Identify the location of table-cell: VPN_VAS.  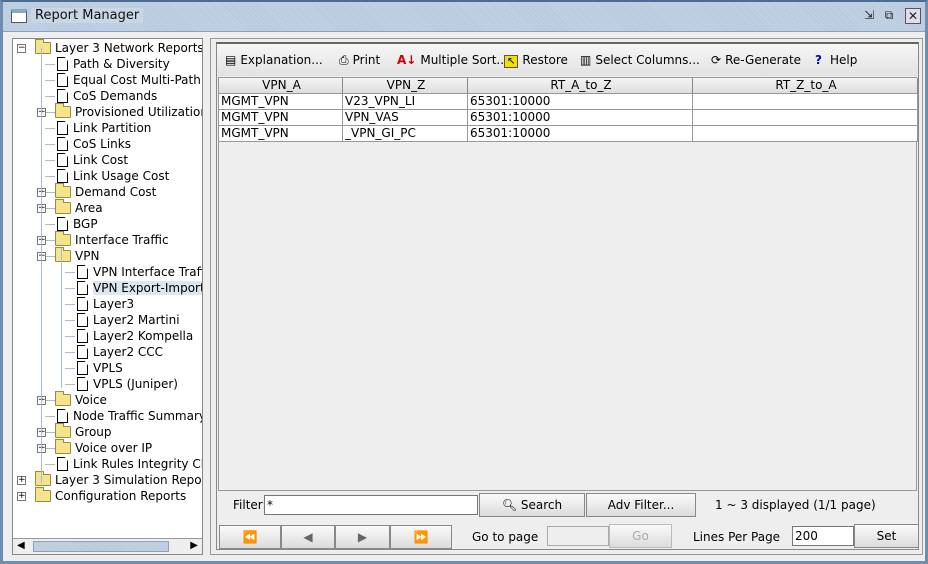
(405, 118).